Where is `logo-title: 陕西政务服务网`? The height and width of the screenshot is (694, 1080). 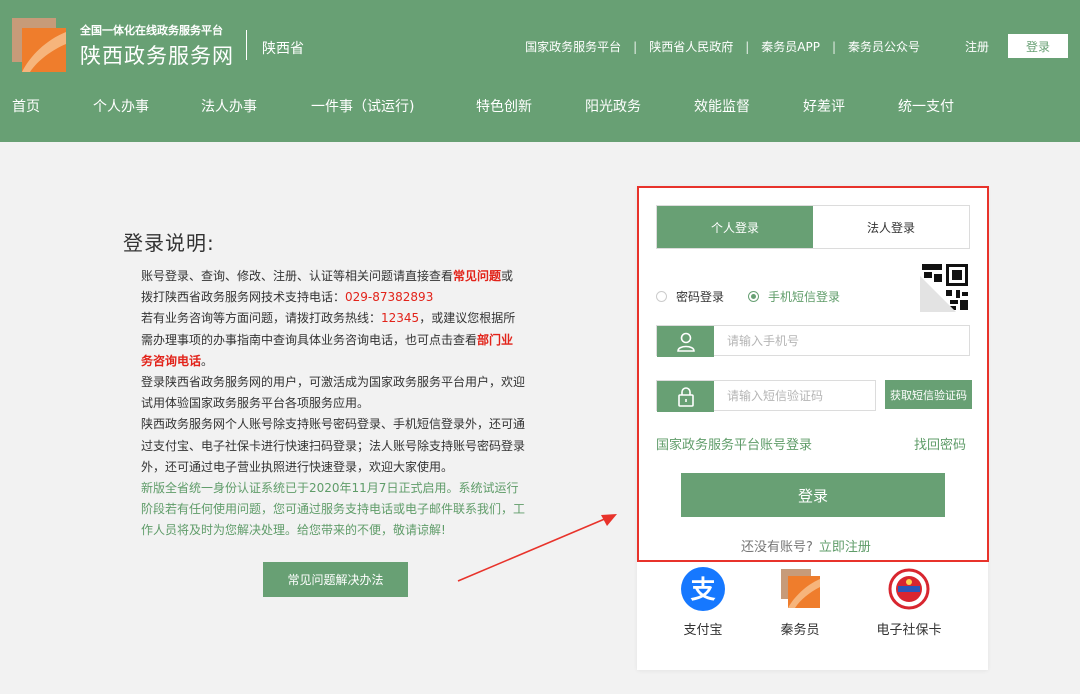
logo-title: 陕西政务服务网 is located at coordinates (157, 55).